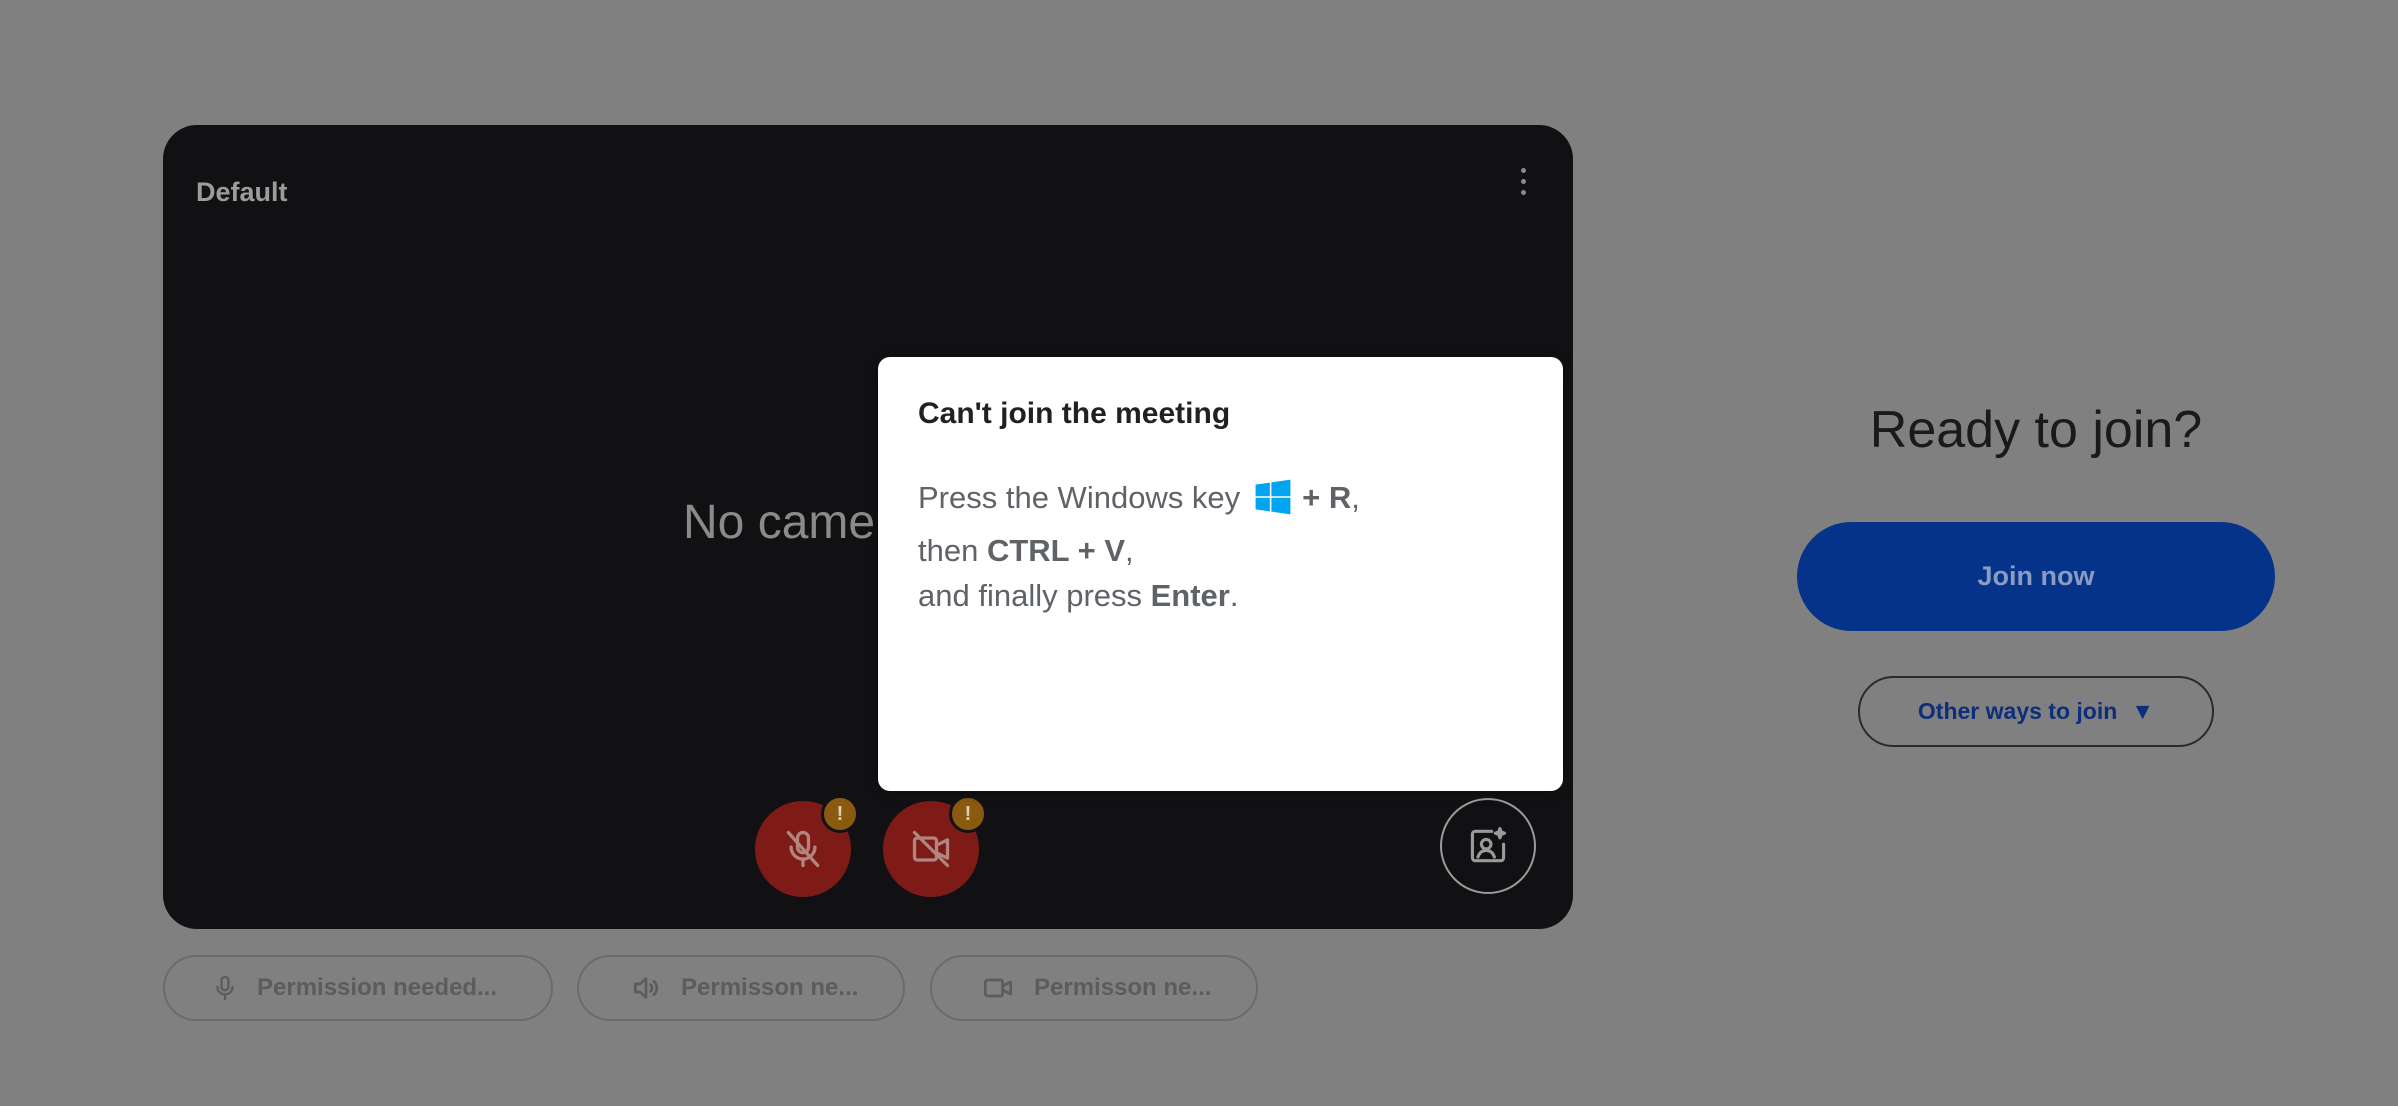  What do you see at coordinates (1078, 595) in the screenshot?
I see `instruction-line-3: and finally press Enter.` at bounding box center [1078, 595].